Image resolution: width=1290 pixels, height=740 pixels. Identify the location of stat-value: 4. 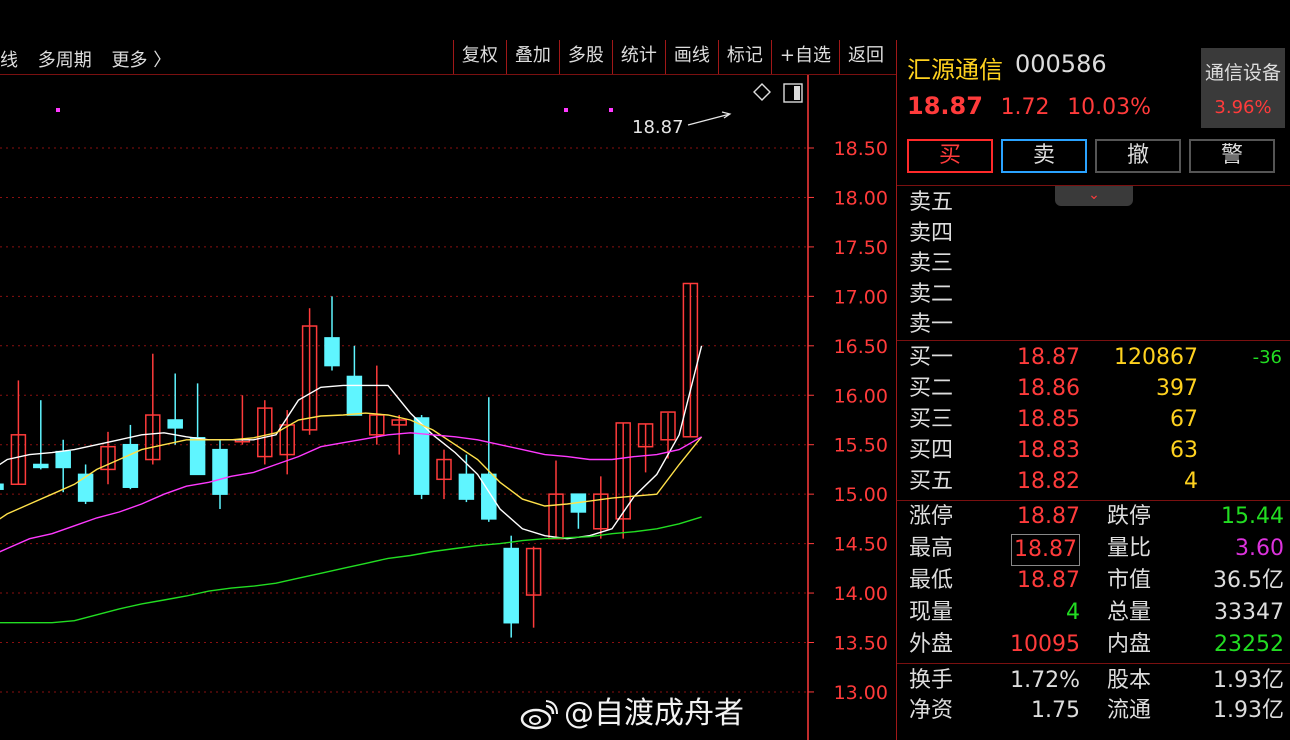
(1073, 612).